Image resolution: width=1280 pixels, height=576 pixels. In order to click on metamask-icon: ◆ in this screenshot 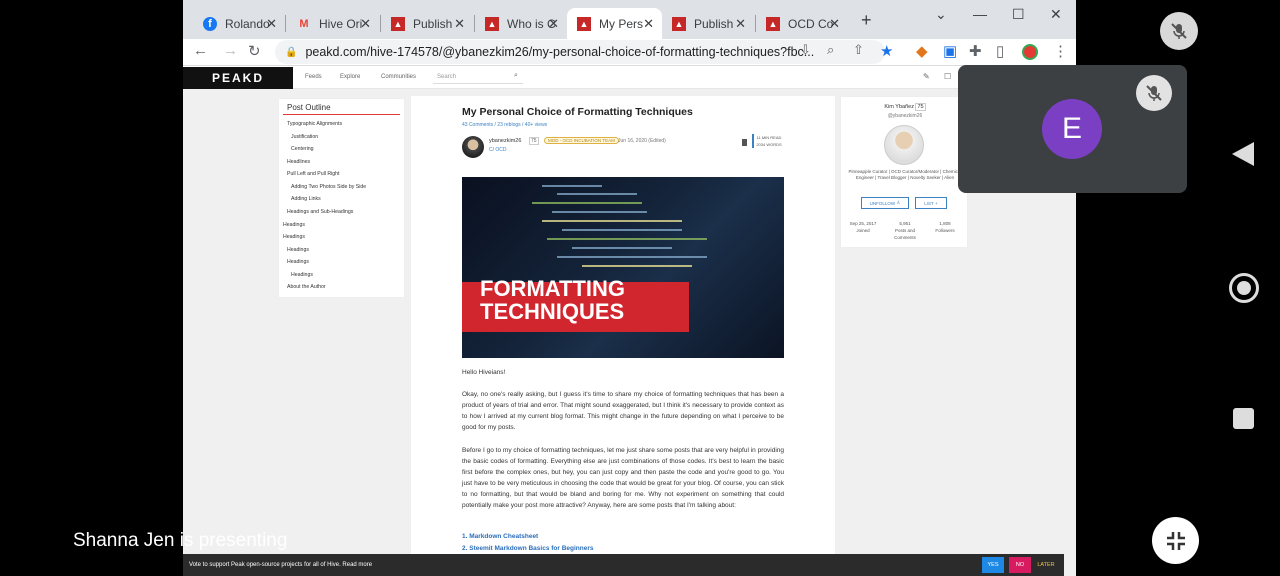, I will do `click(922, 51)`.